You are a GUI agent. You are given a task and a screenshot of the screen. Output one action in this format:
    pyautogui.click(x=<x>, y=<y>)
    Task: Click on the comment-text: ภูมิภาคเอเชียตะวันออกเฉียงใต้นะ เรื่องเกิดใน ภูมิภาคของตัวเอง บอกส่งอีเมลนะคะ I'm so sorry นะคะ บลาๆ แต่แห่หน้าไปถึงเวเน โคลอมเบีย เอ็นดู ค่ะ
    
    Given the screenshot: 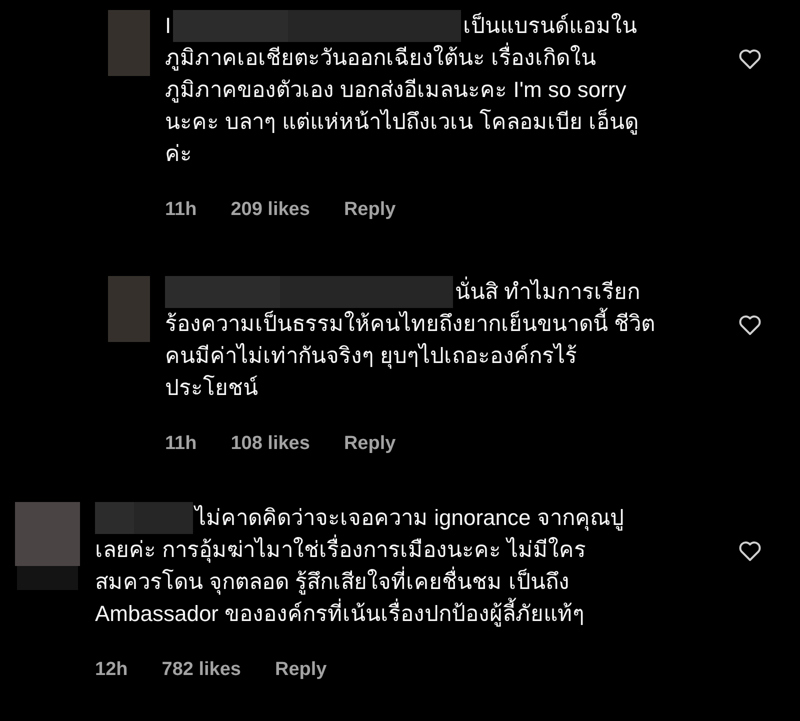 What is the action you would take?
    pyautogui.click(x=441, y=106)
    